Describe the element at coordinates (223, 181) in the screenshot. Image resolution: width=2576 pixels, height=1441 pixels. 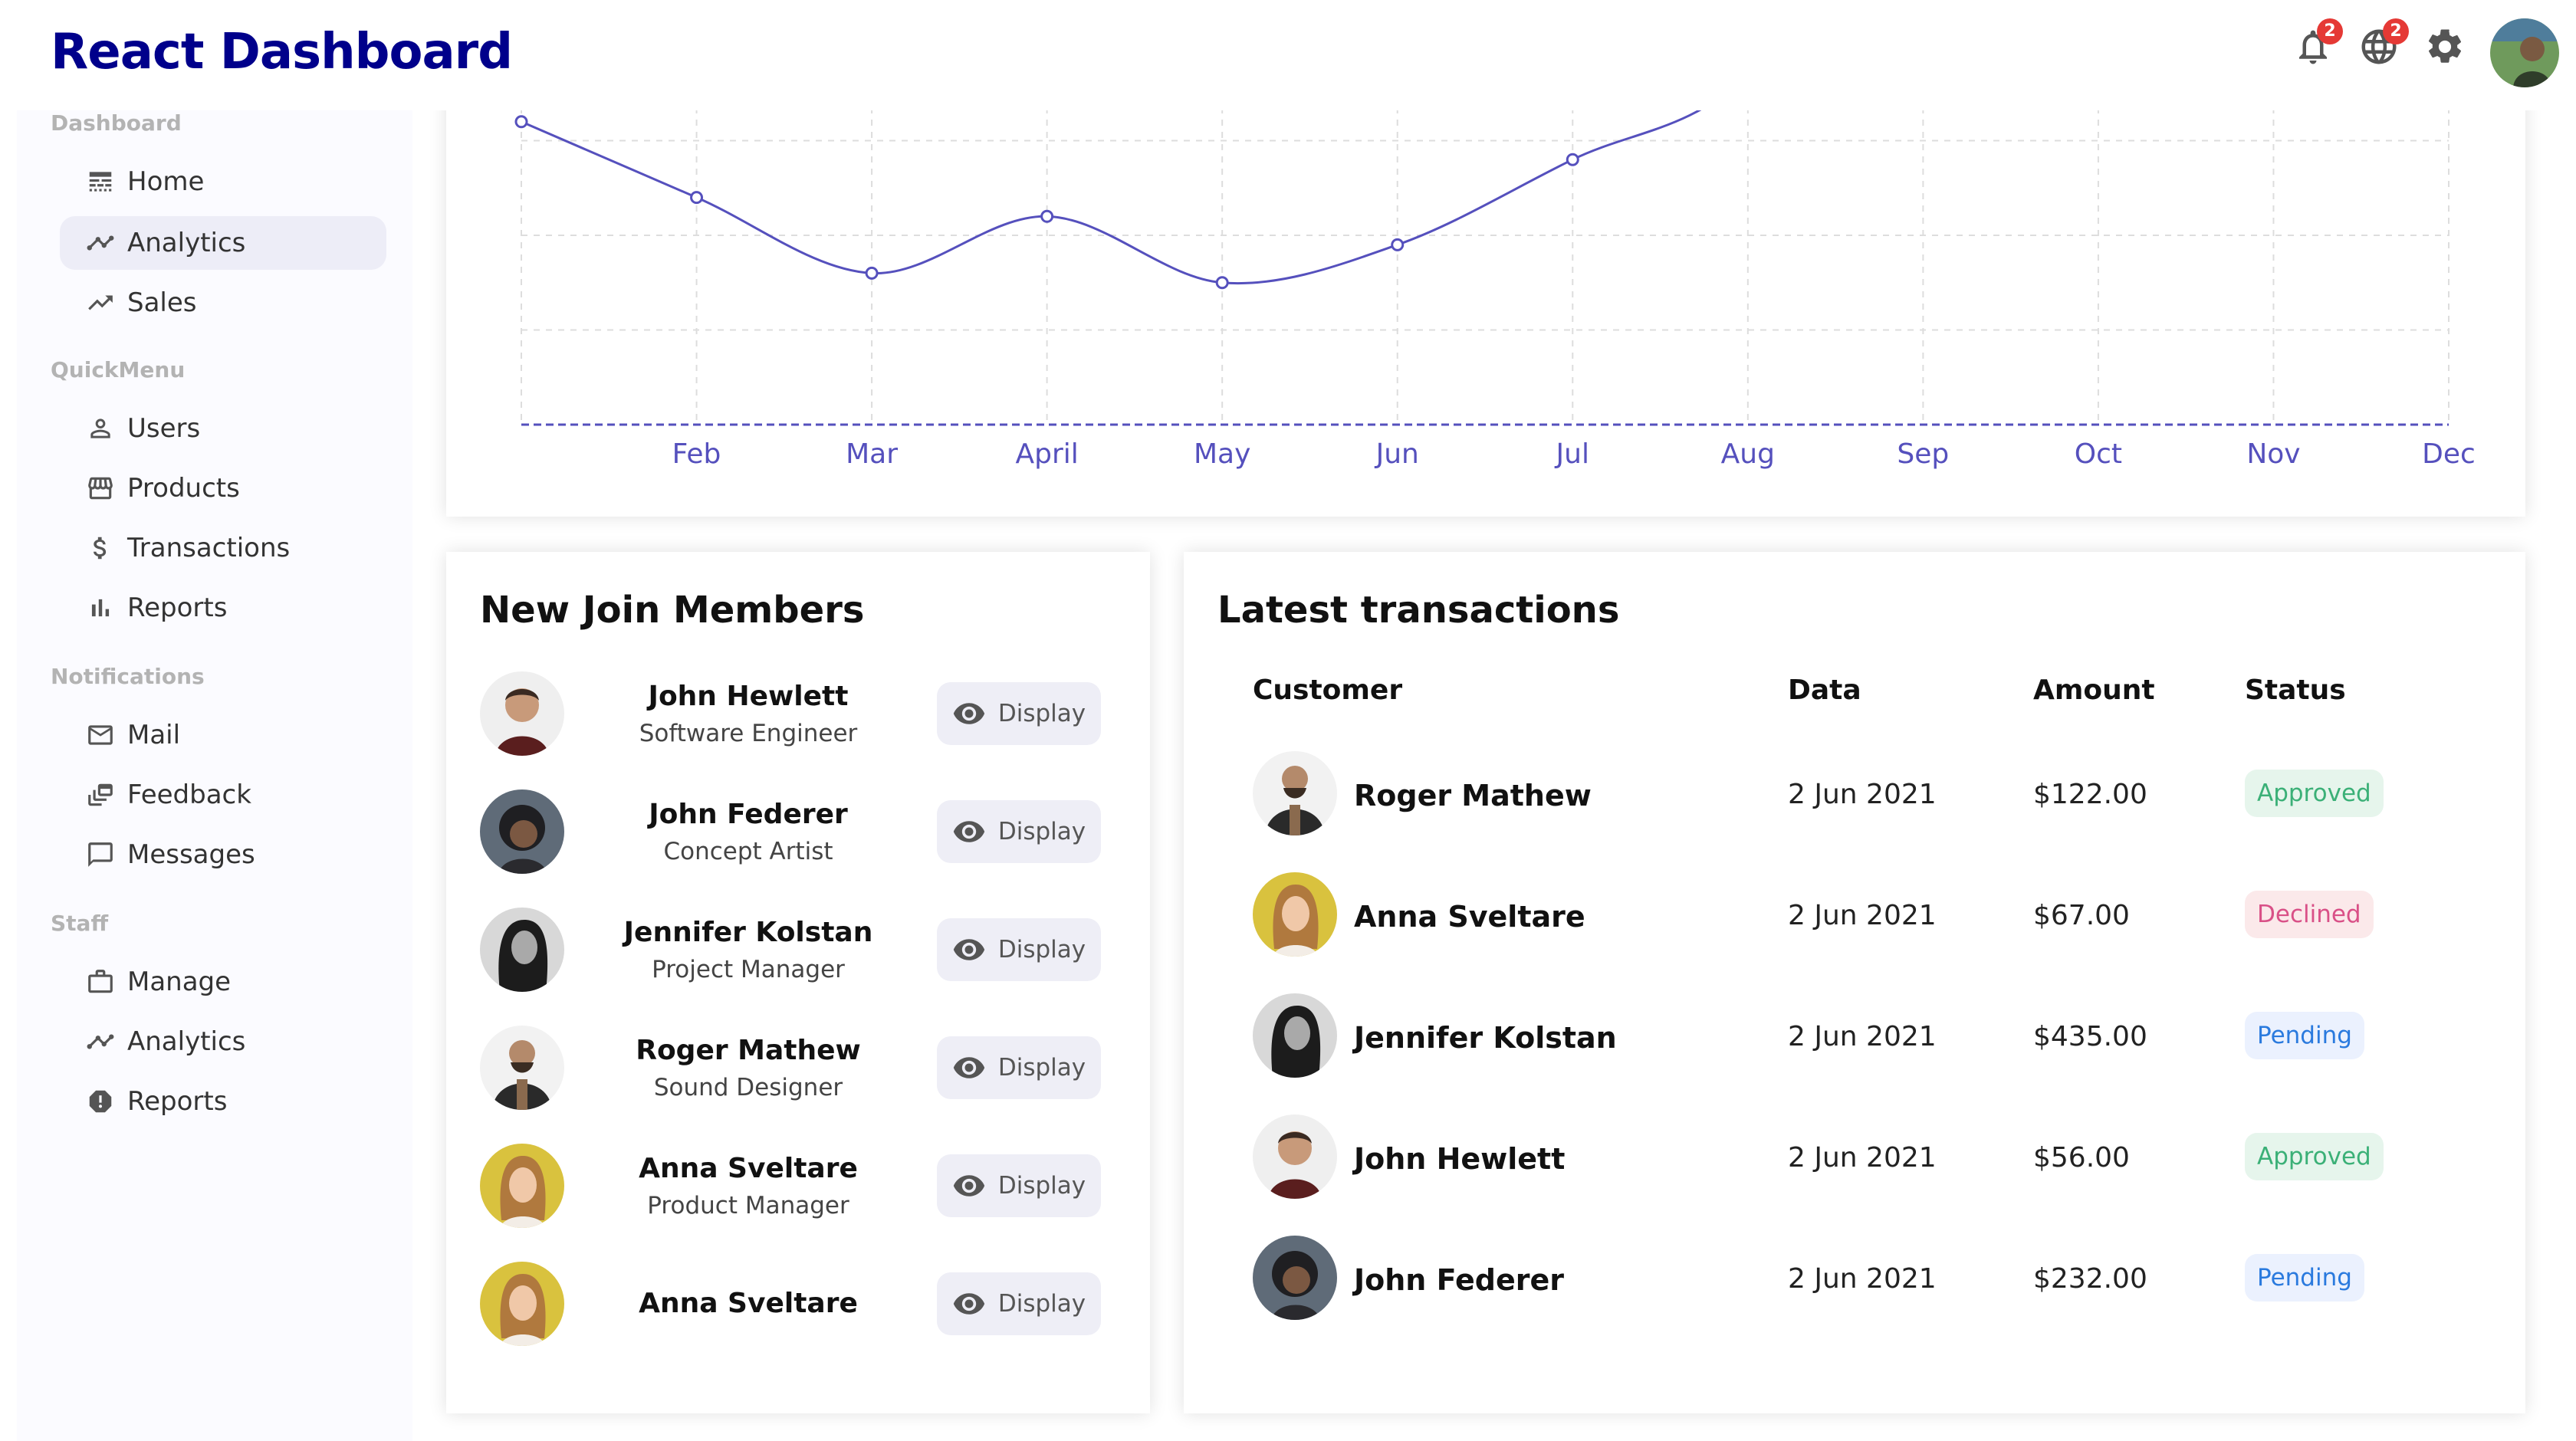
I see `sidebar-item-home: Home` at that location.